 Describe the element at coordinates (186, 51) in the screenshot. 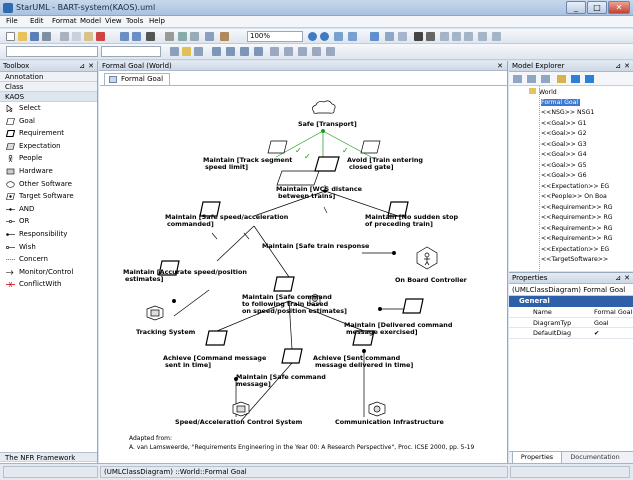

I see `fill-color-icon` at that location.